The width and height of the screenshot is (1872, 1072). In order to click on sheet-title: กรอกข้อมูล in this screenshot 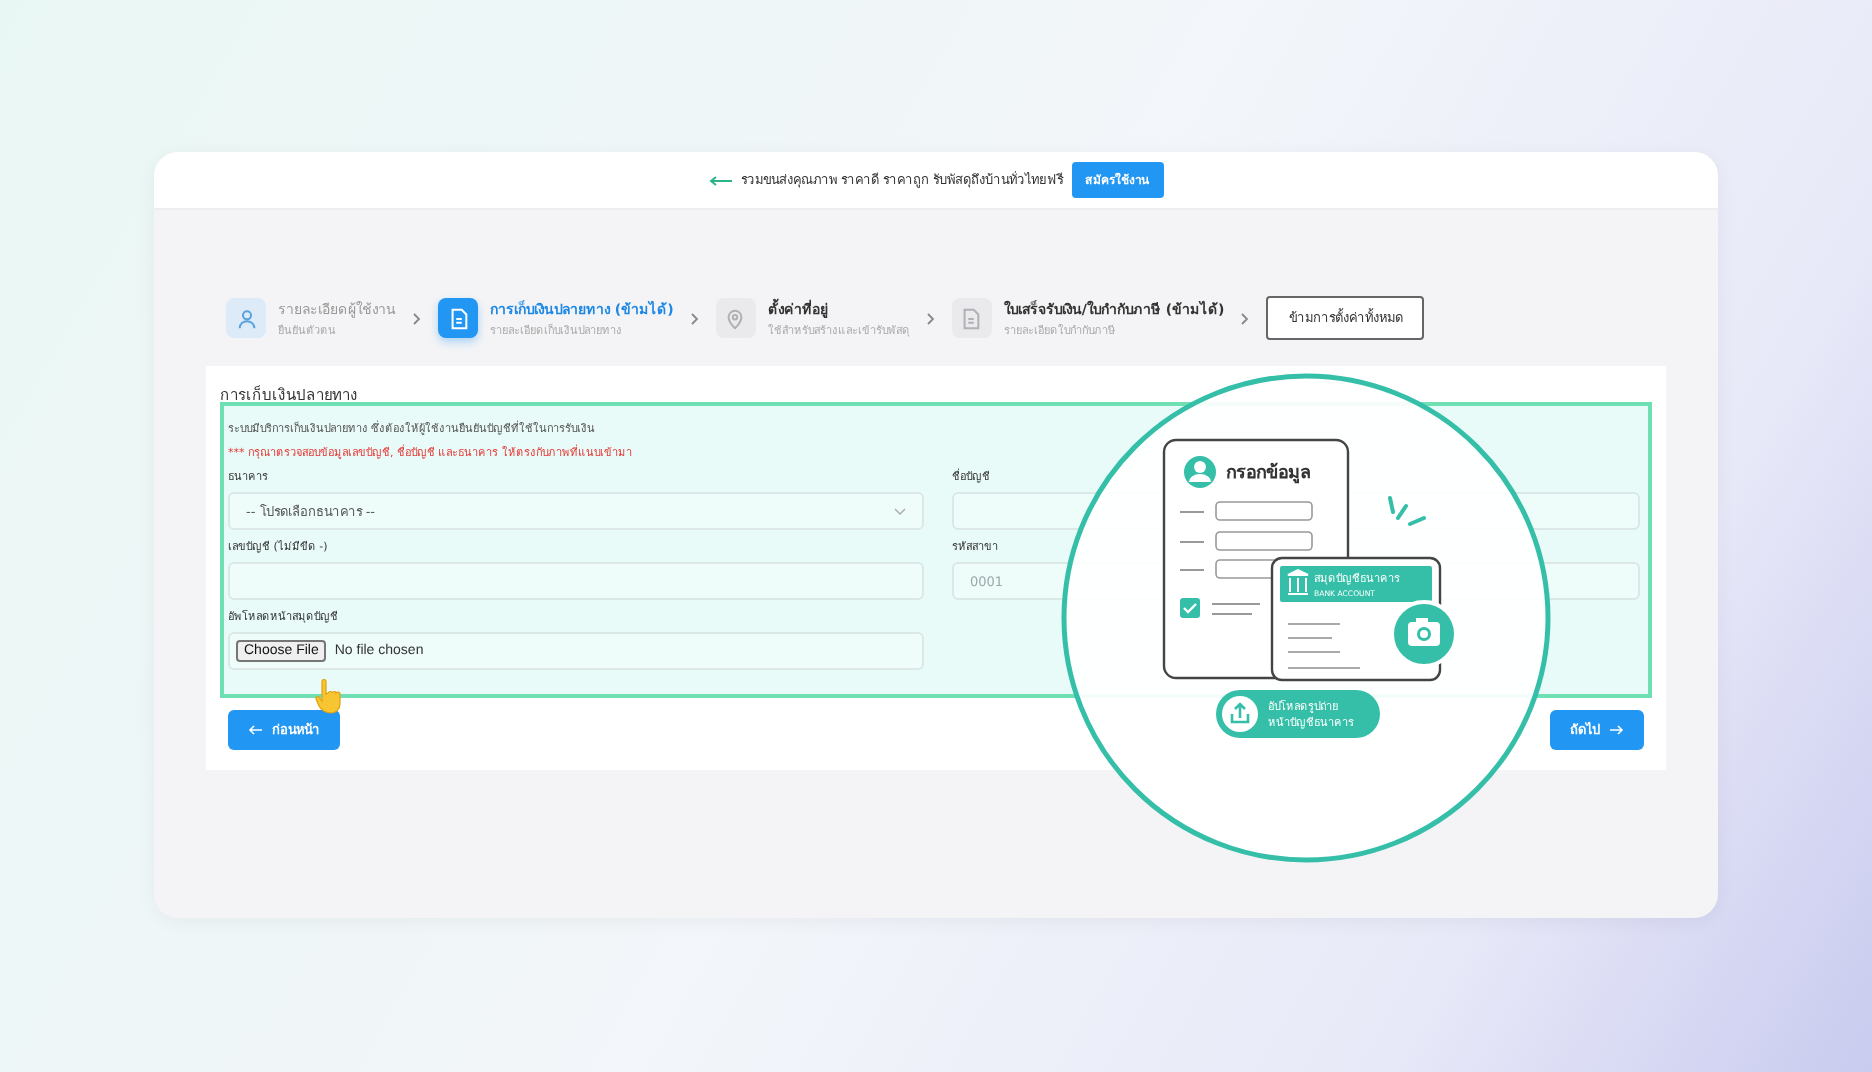, I will do `click(1269, 474)`.